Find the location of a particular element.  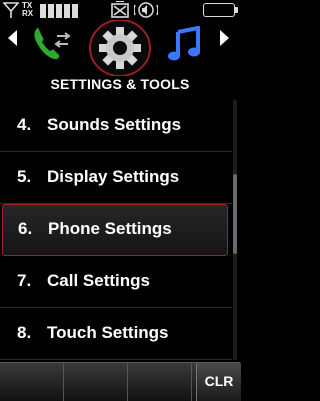

menu-item-label: Phone Settings is located at coordinates (110, 228).